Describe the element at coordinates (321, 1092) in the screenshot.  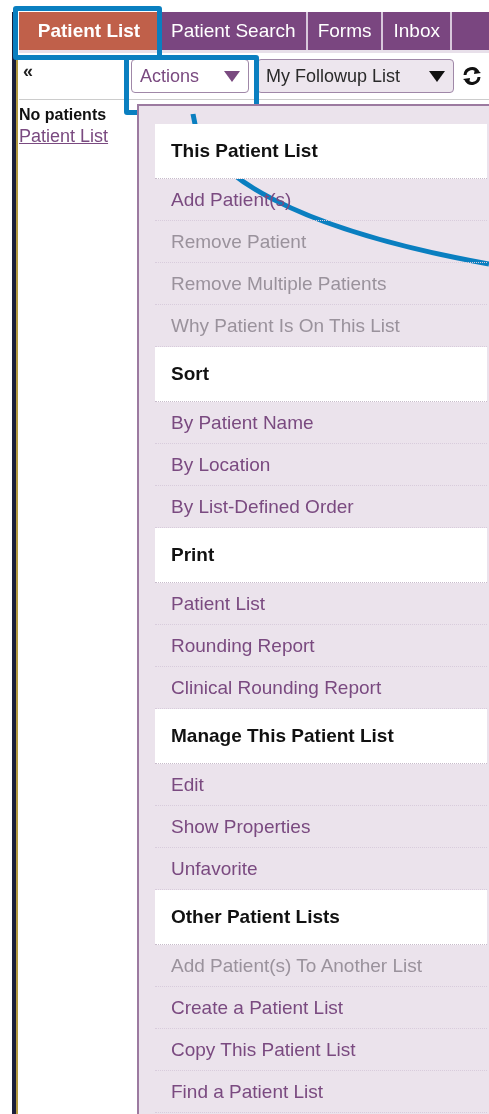
I see `menu-item: Find a Patient List` at that location.